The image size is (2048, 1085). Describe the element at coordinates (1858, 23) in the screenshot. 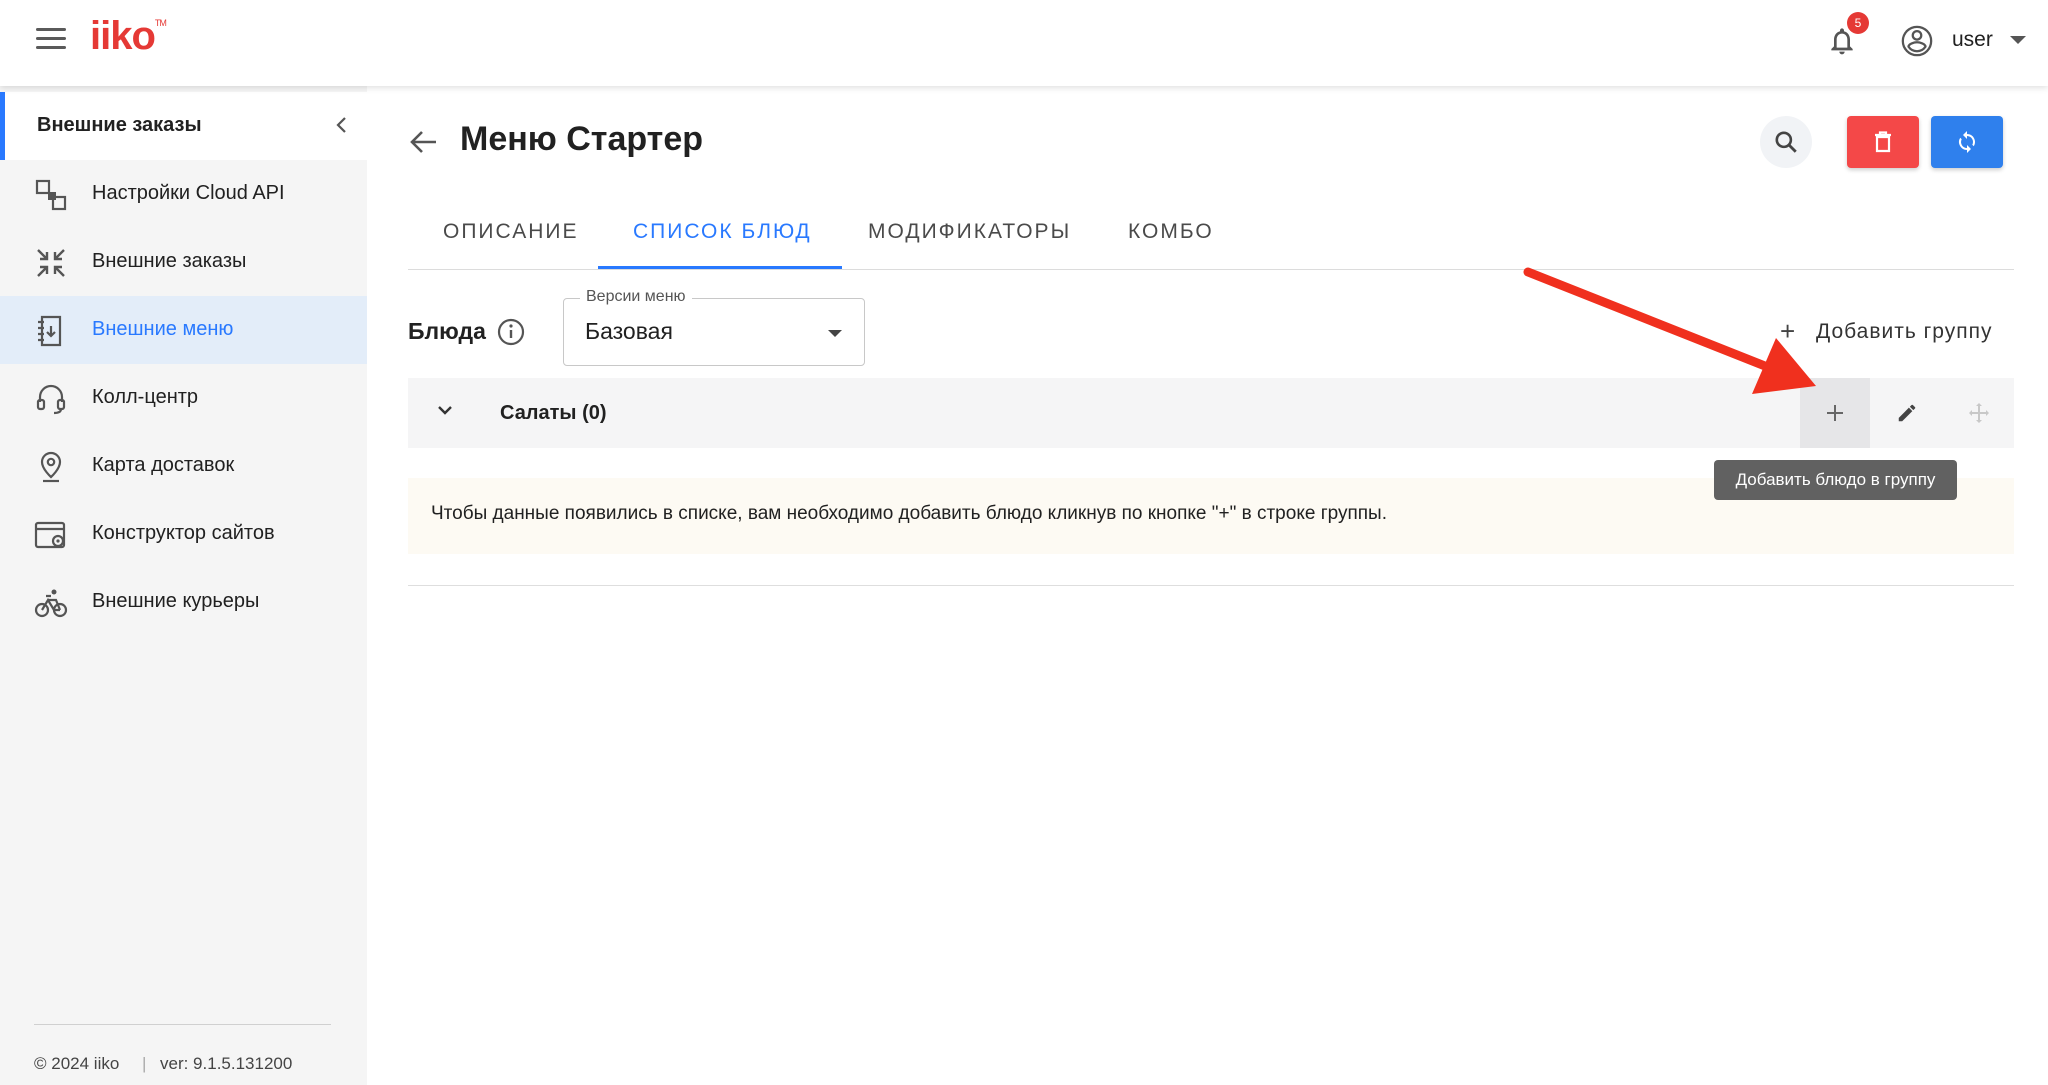

I see `notification-badge: 5` at that location.